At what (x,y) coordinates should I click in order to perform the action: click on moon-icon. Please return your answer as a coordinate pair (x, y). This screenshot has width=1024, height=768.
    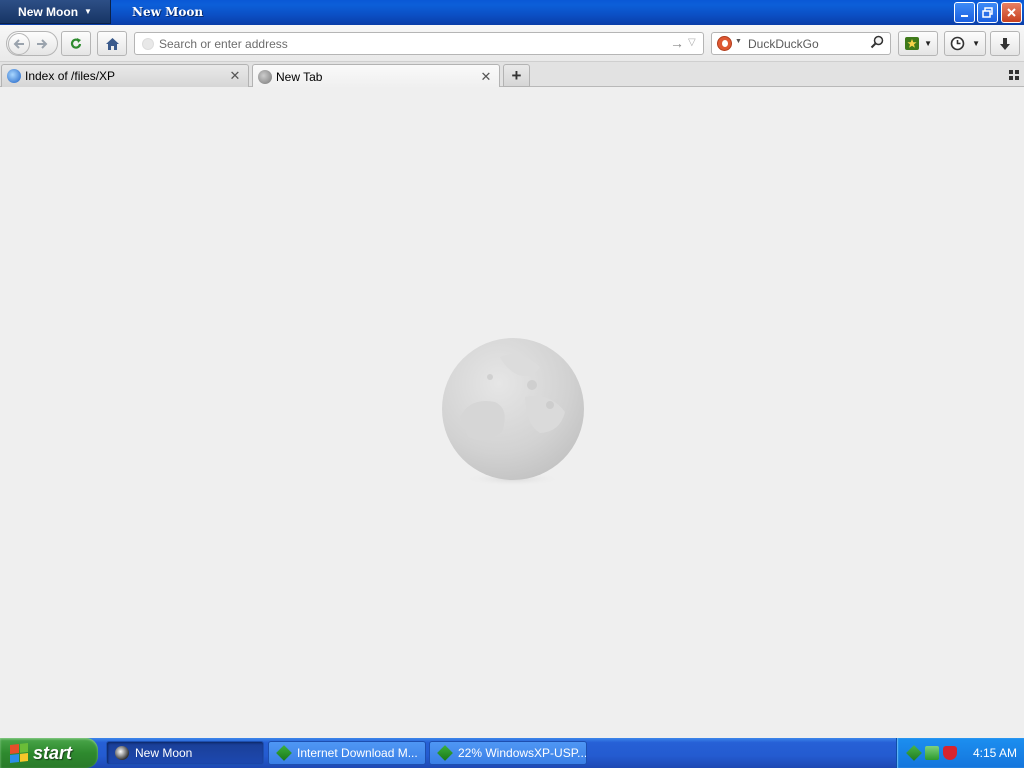
    Looking at the image, I should click on (122, 753).